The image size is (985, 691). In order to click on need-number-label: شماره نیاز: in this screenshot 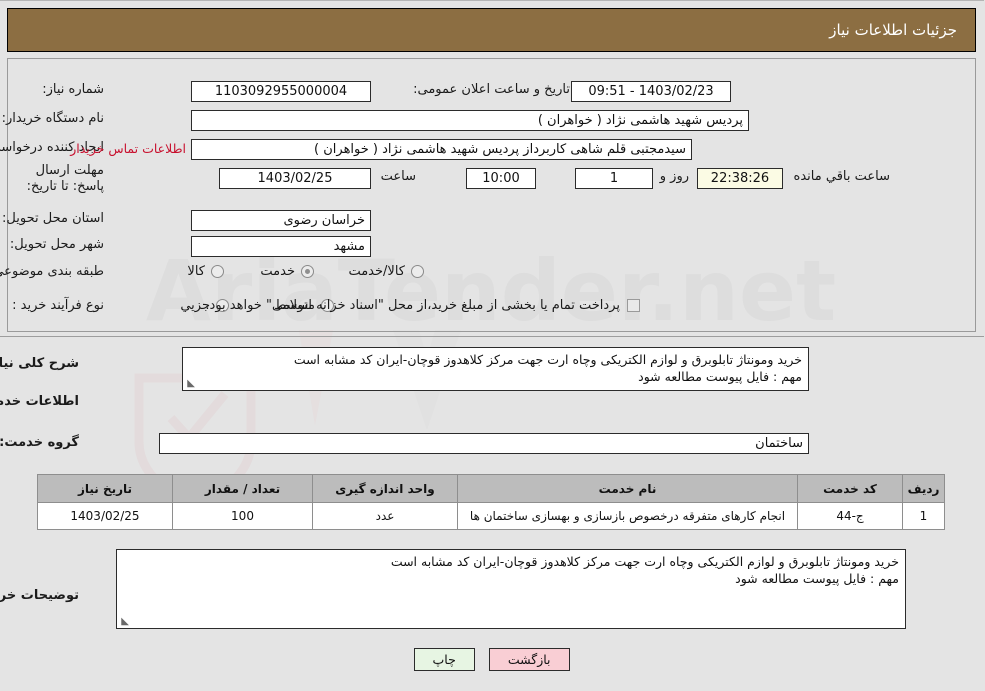, I will do `click(74, 89)`.